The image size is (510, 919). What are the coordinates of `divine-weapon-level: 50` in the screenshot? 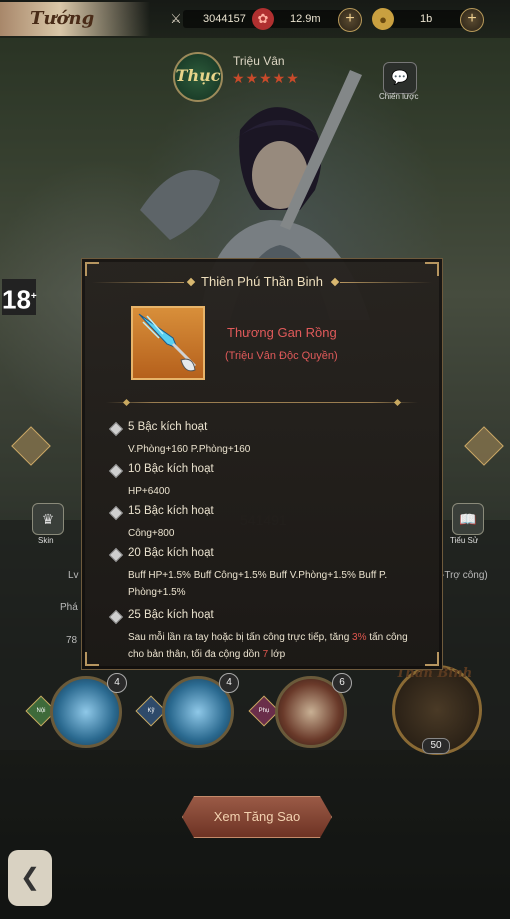 It's located at (436, 746).